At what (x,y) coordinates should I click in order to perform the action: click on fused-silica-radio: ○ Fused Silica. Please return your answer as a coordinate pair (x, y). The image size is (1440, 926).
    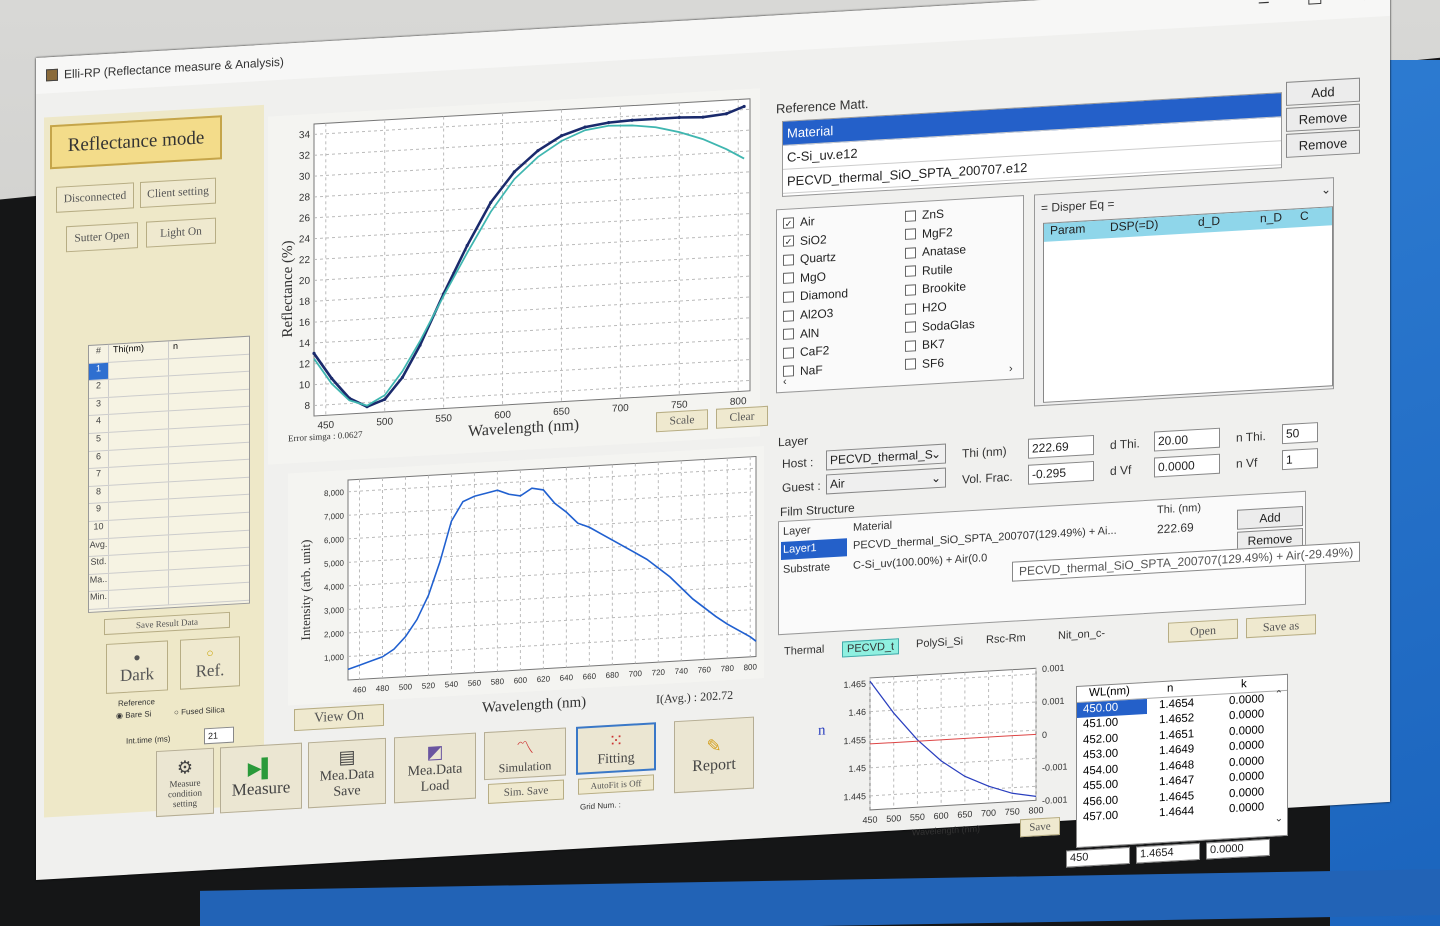
    Looking at the image, I should click on (199, 711).